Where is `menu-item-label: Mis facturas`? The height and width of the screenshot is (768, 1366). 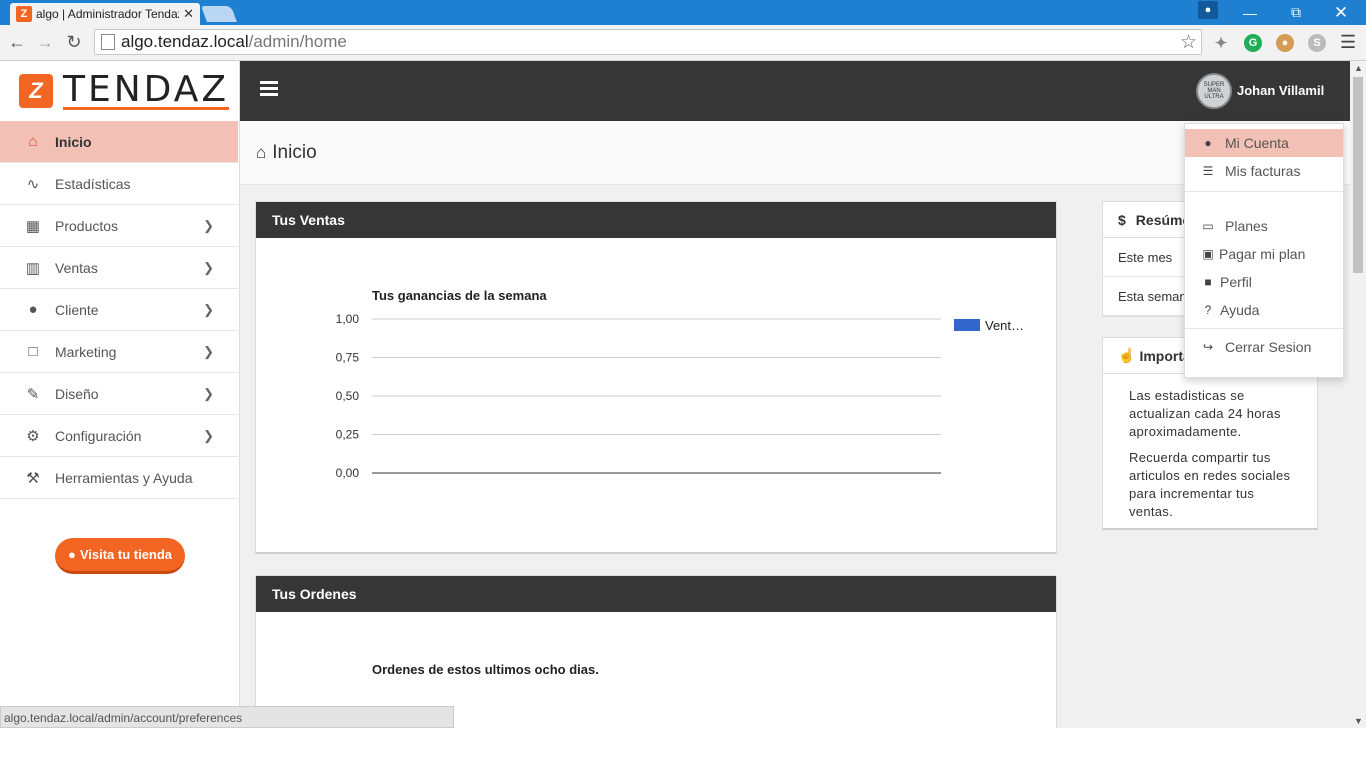
menu-item-label: Mis facturas is located at coordinates (1263, 171).